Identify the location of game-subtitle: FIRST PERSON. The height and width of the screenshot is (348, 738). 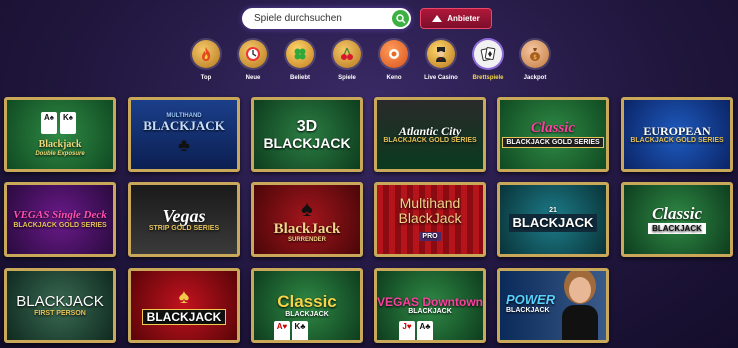
(60, 313).